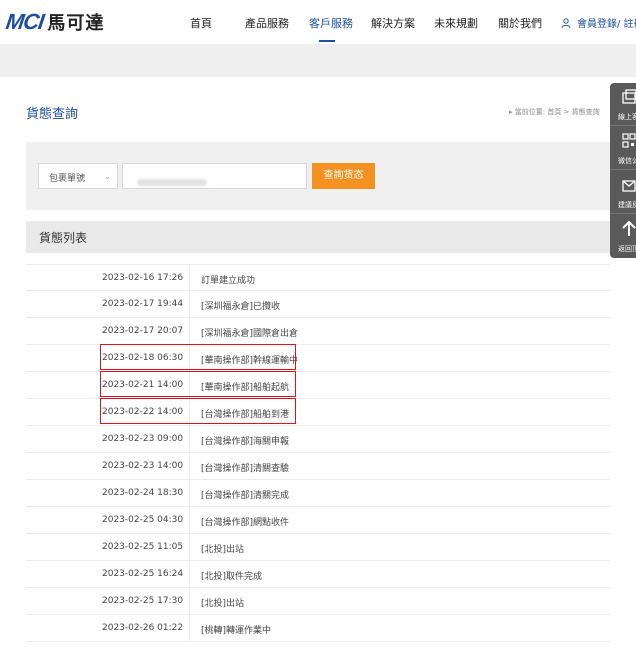  I want to click on select-value: 包裹單號, so click(67, 179).